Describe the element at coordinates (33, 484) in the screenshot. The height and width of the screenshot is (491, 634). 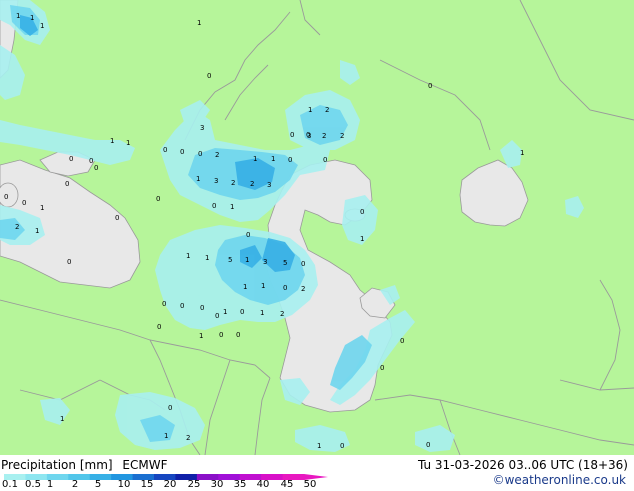
I see `scale-tick-label: 0.5` at that location.